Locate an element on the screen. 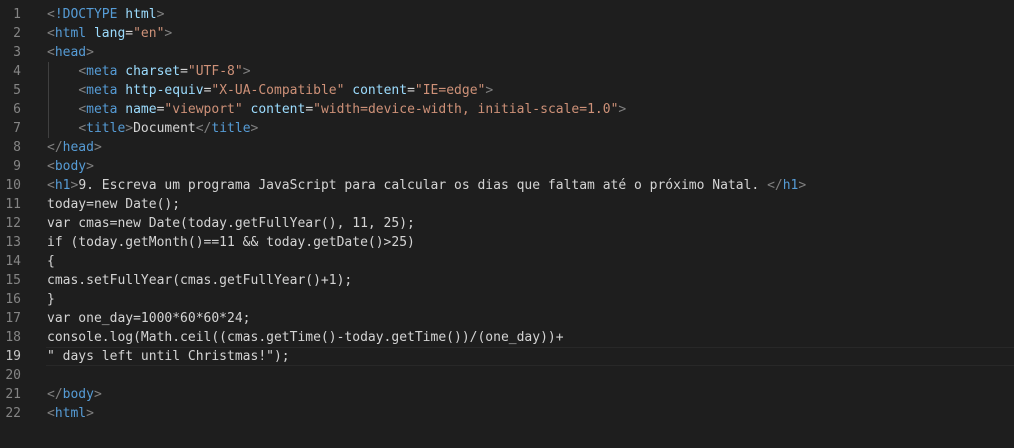 The image size is (1014, 448). code-text: <!DOCTYPE html> is located at coordinates (105, 14).